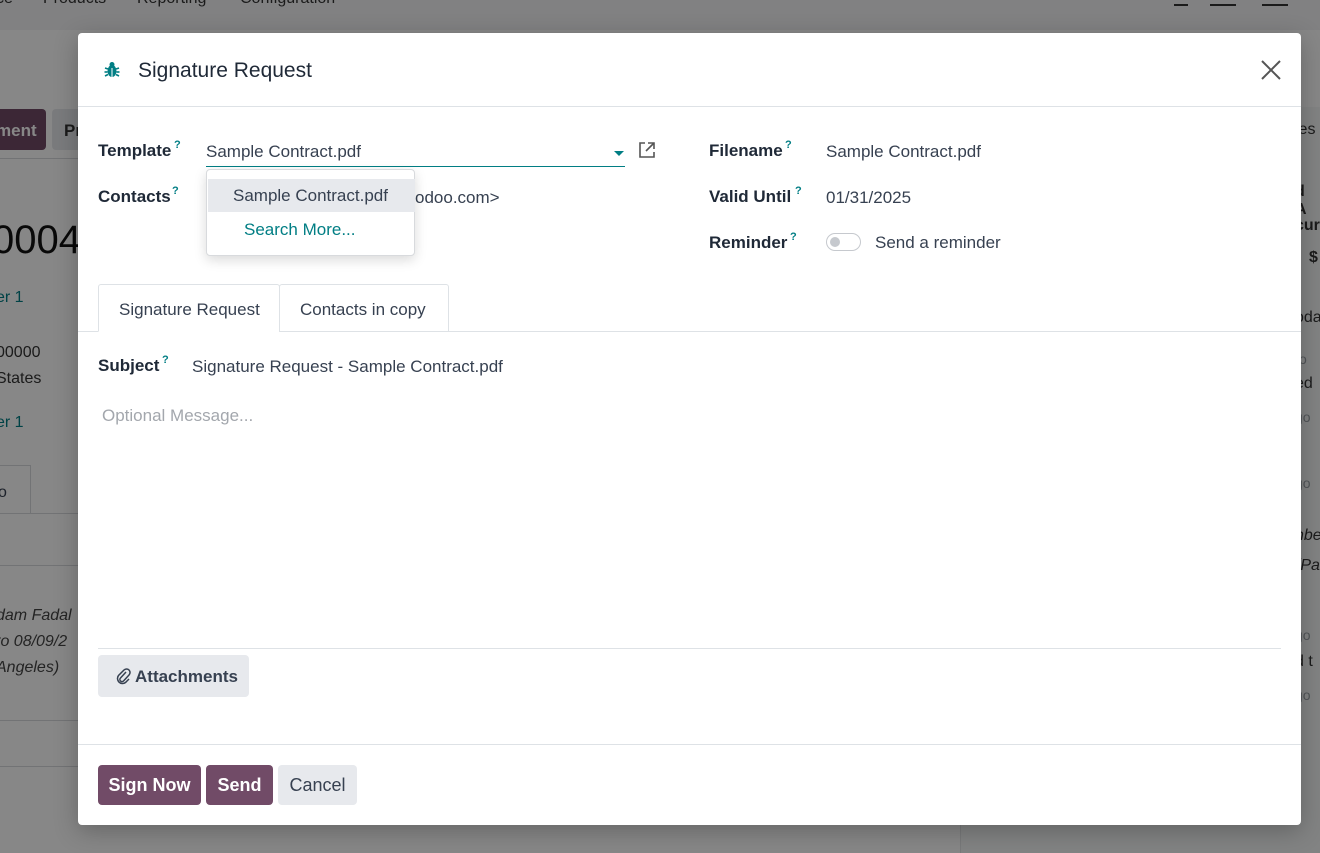 This screenshot has height=853, width=1320. What do you see at coordinates (149, 785) in the screenshot?
I see `sign-now-button: Sign Now` at bounding box center [149, 785].